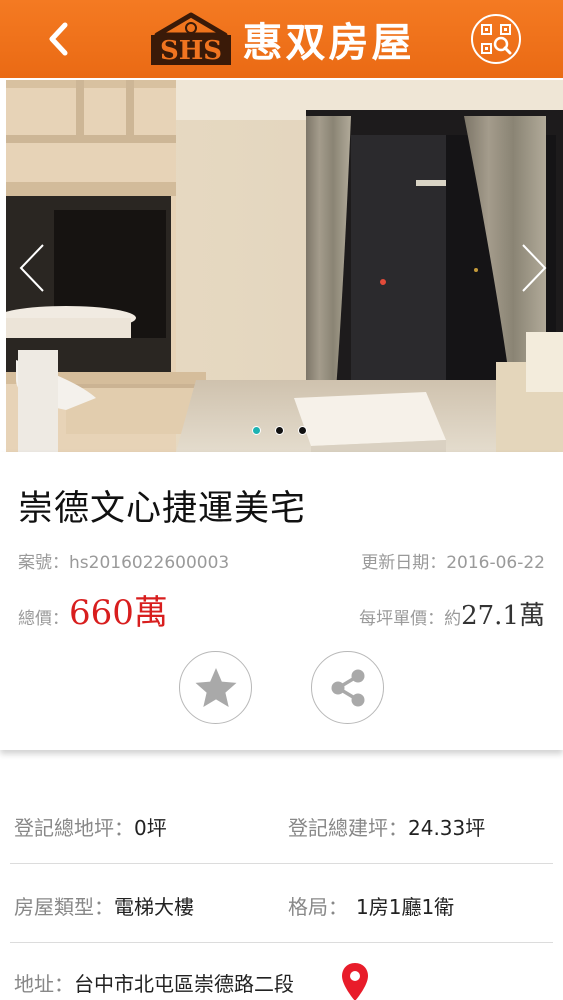  I want to click on listing-meta-row: 案號：hs2016022600003 更新日期：2016-06-22, so click(281, 560).